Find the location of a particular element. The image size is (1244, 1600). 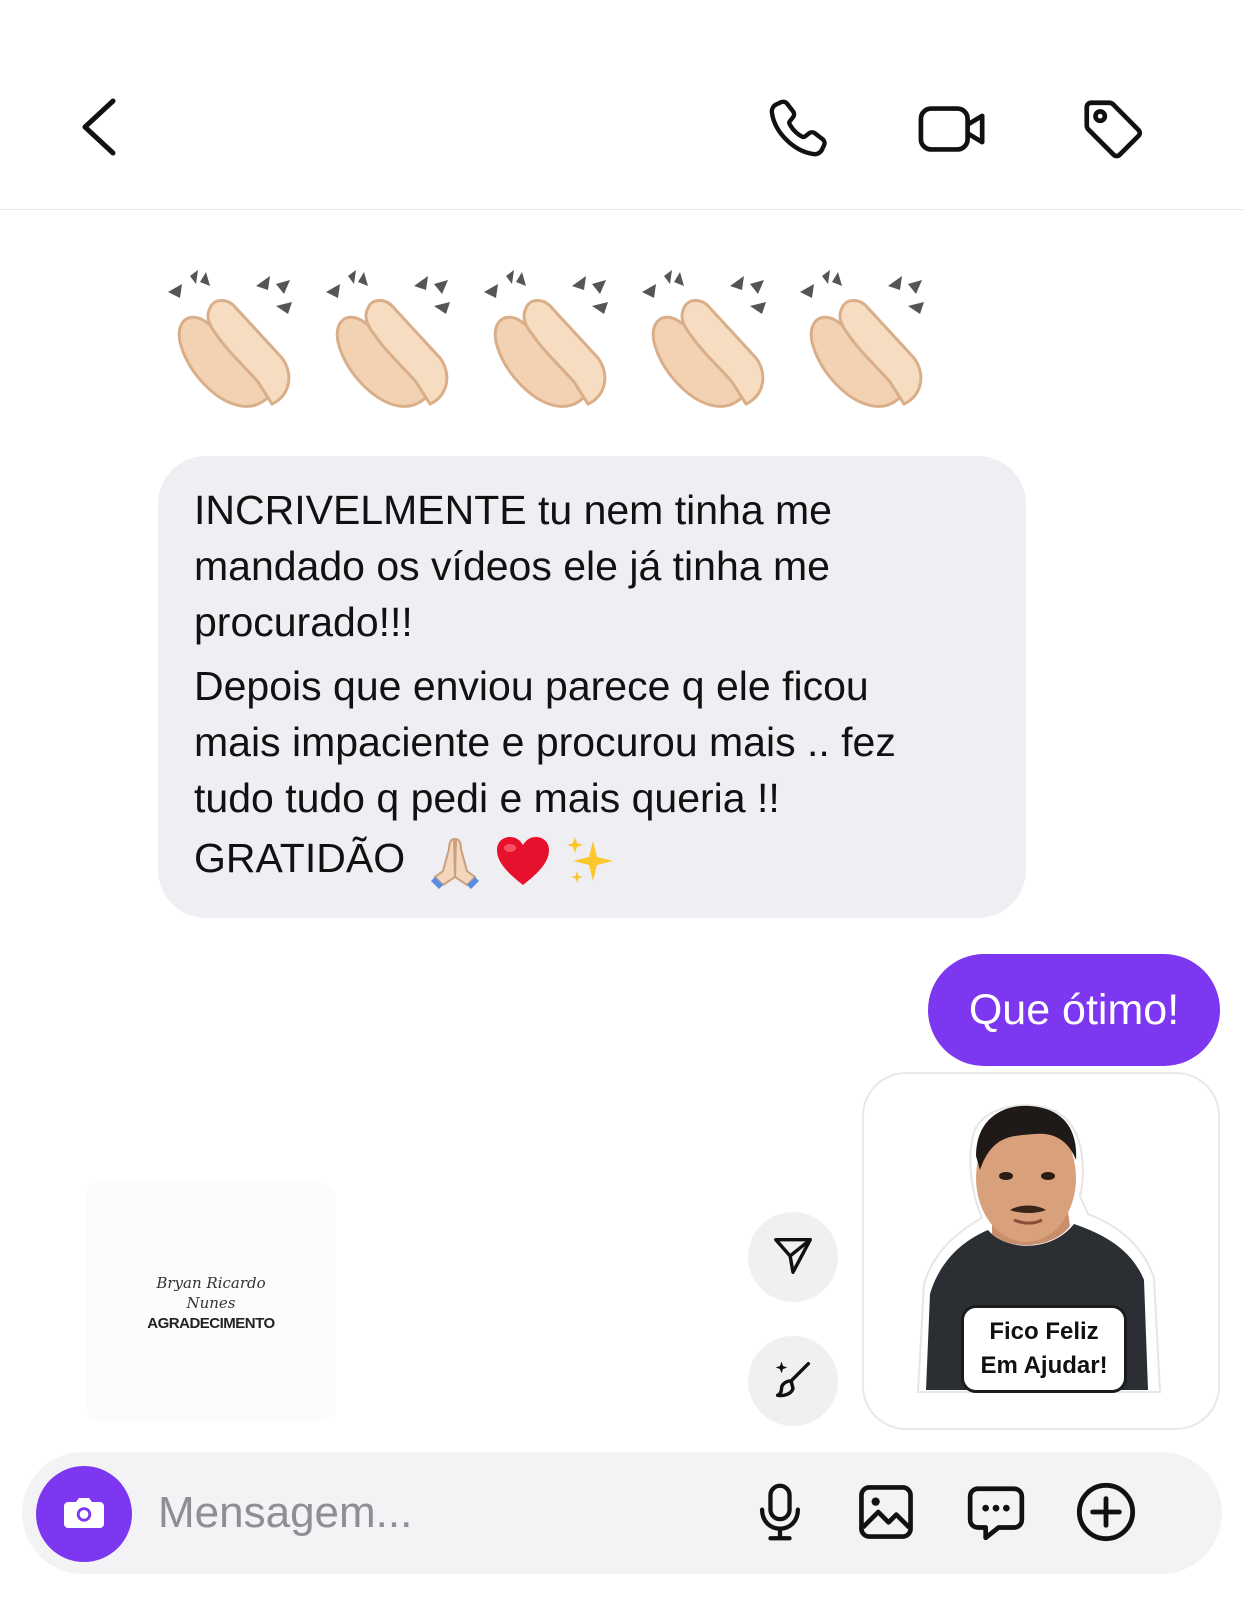

message-line: mais impaciente e procurou mais .. fez is located at coordinates (545, 742).